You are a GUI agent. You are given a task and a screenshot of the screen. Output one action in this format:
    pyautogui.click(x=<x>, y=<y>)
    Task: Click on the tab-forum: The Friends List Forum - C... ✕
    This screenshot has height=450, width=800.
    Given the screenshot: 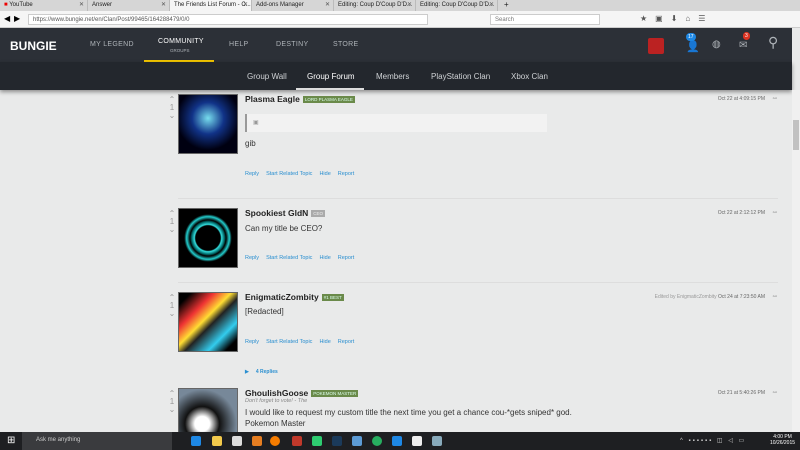 What is the action you would take?
    pyautogui.click(x=211, y=5)
    